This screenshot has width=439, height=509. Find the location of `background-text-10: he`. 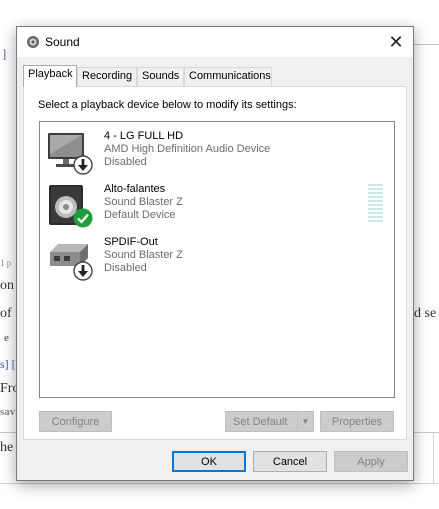

background-text-10: he is located at coordinates (7, 447).